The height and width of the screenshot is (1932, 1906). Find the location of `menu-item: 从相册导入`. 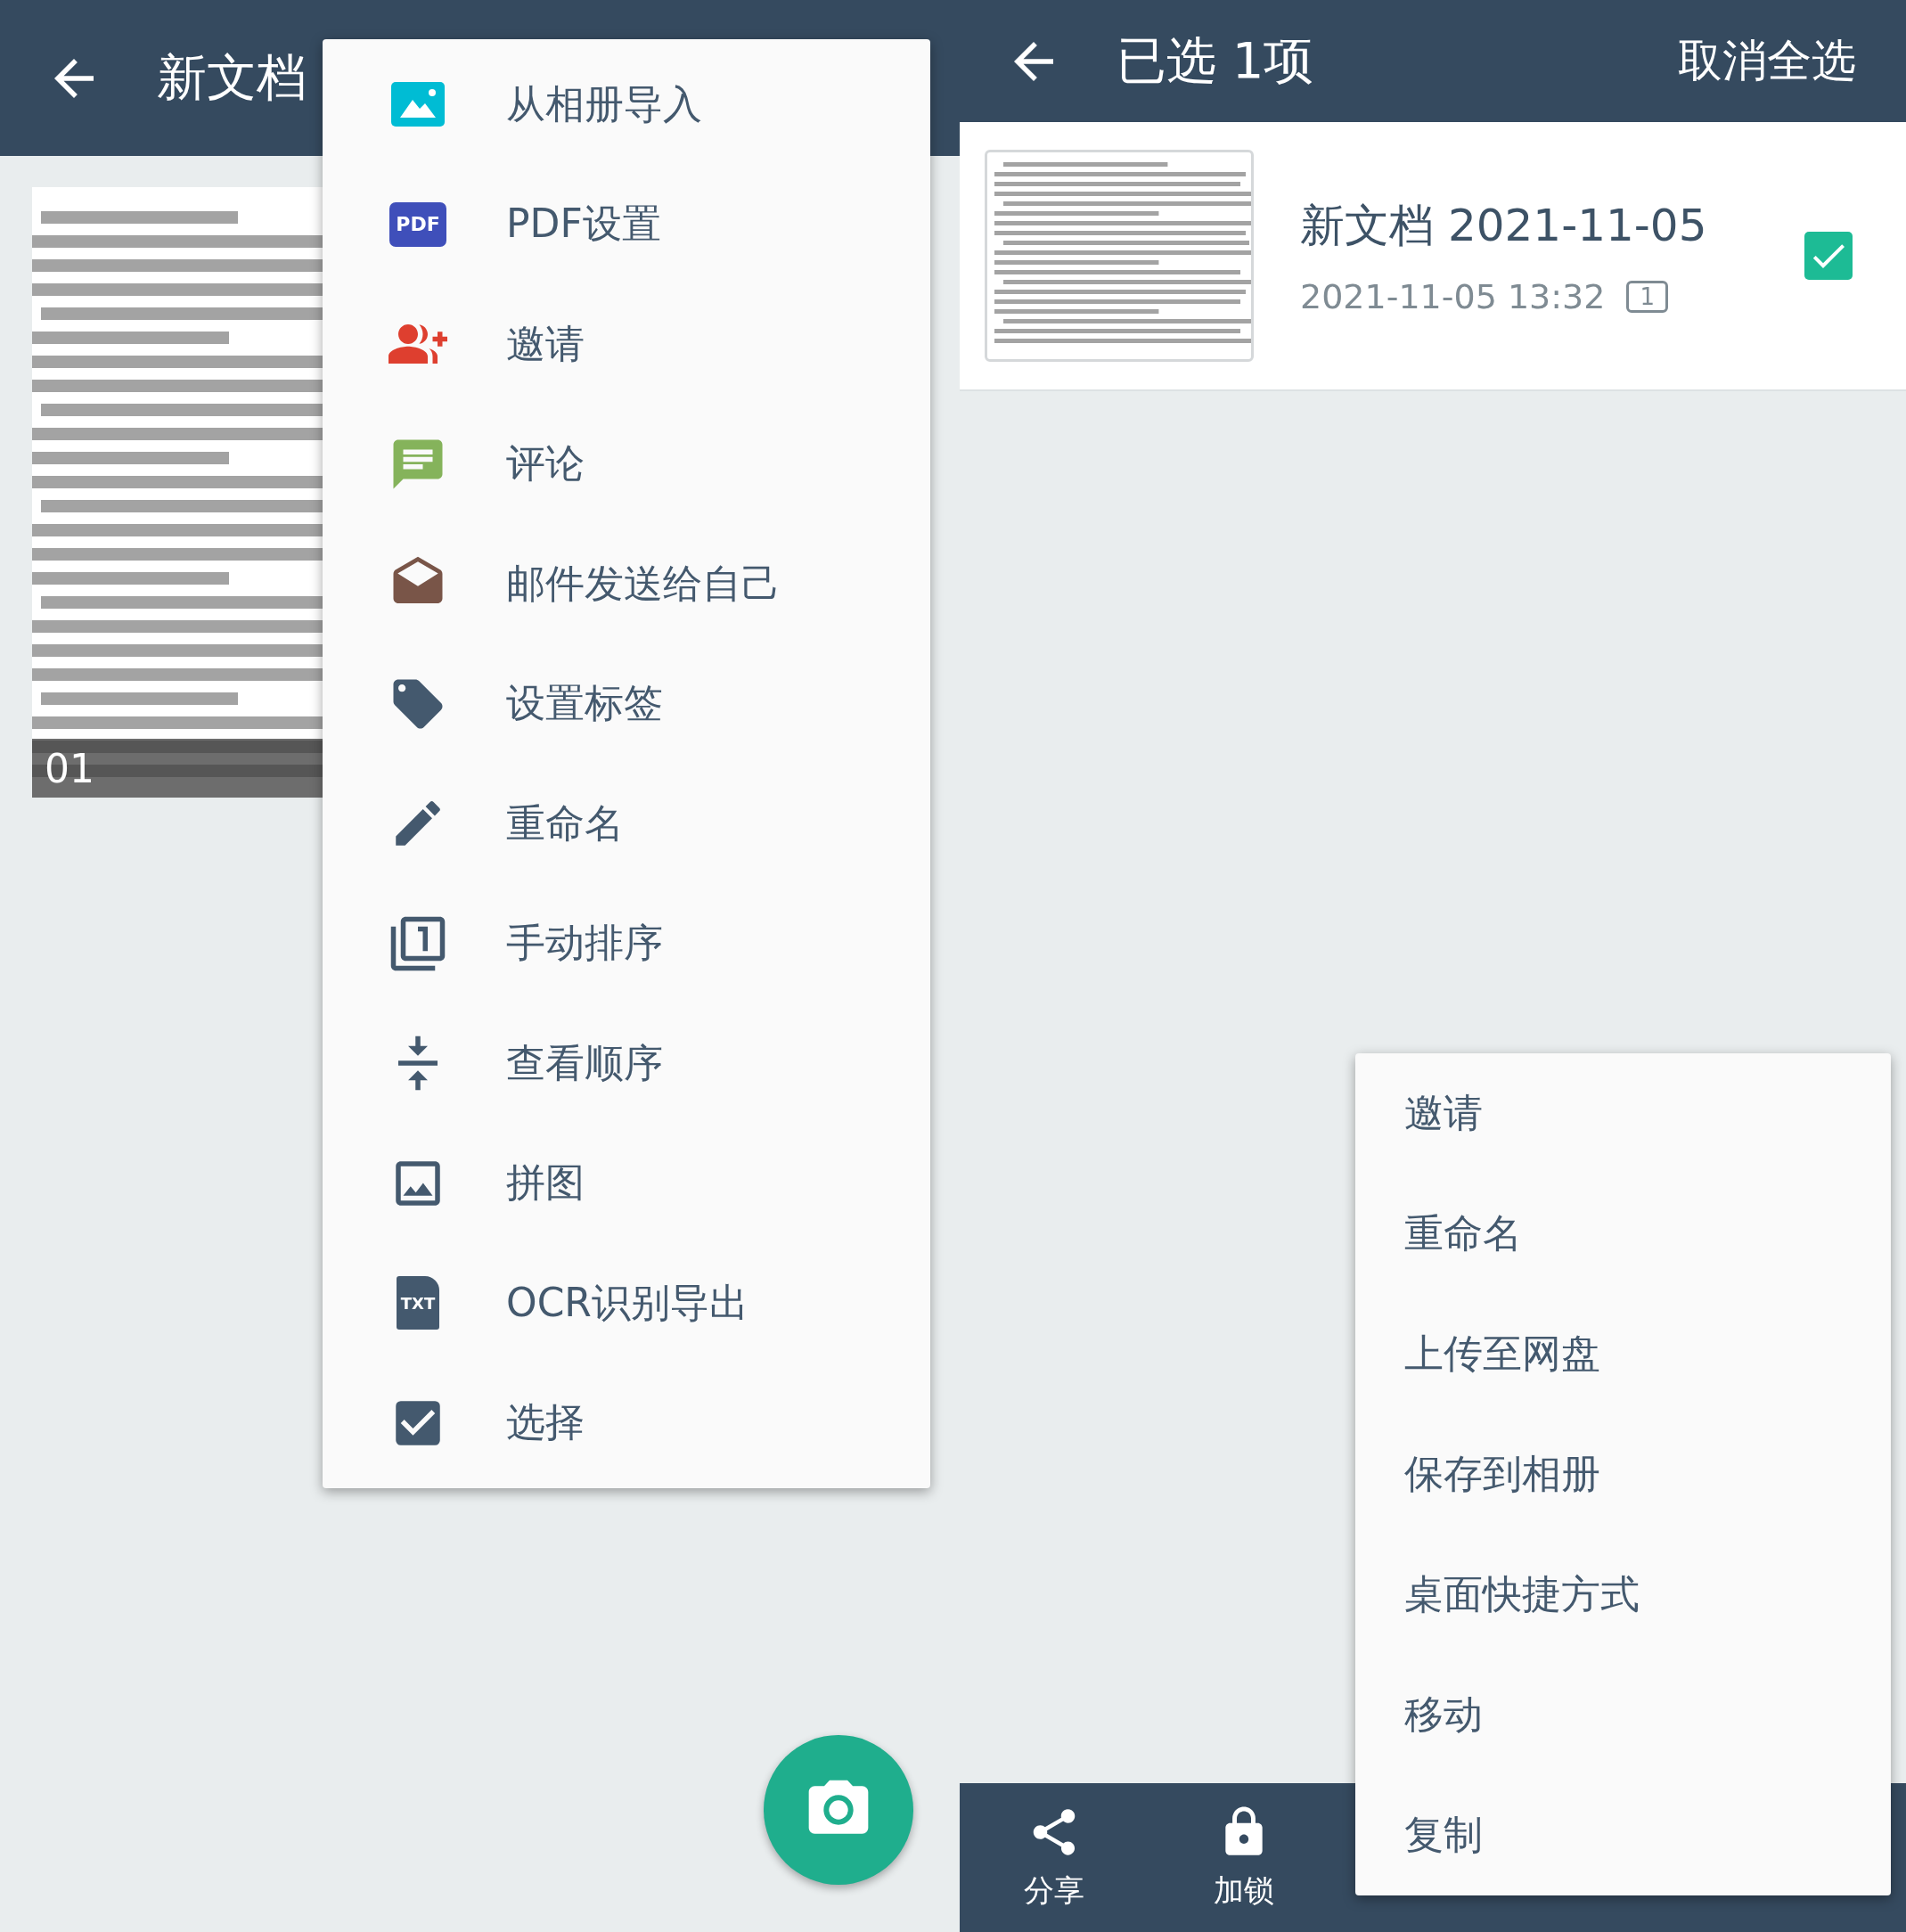

menu-item: 从相册导入 is located at coordinates (626, 105).